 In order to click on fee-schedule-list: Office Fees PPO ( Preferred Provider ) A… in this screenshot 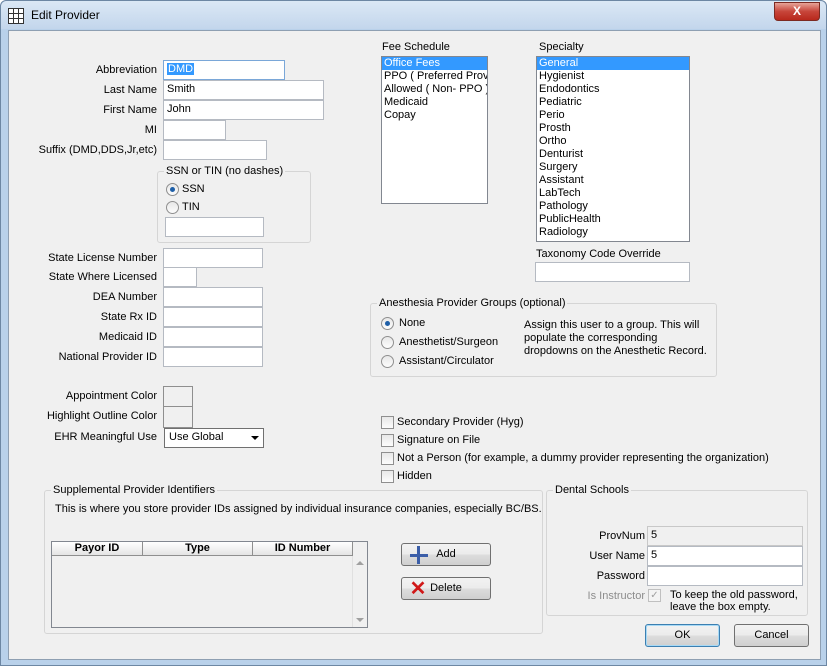, I will do `click(434, 130)`.